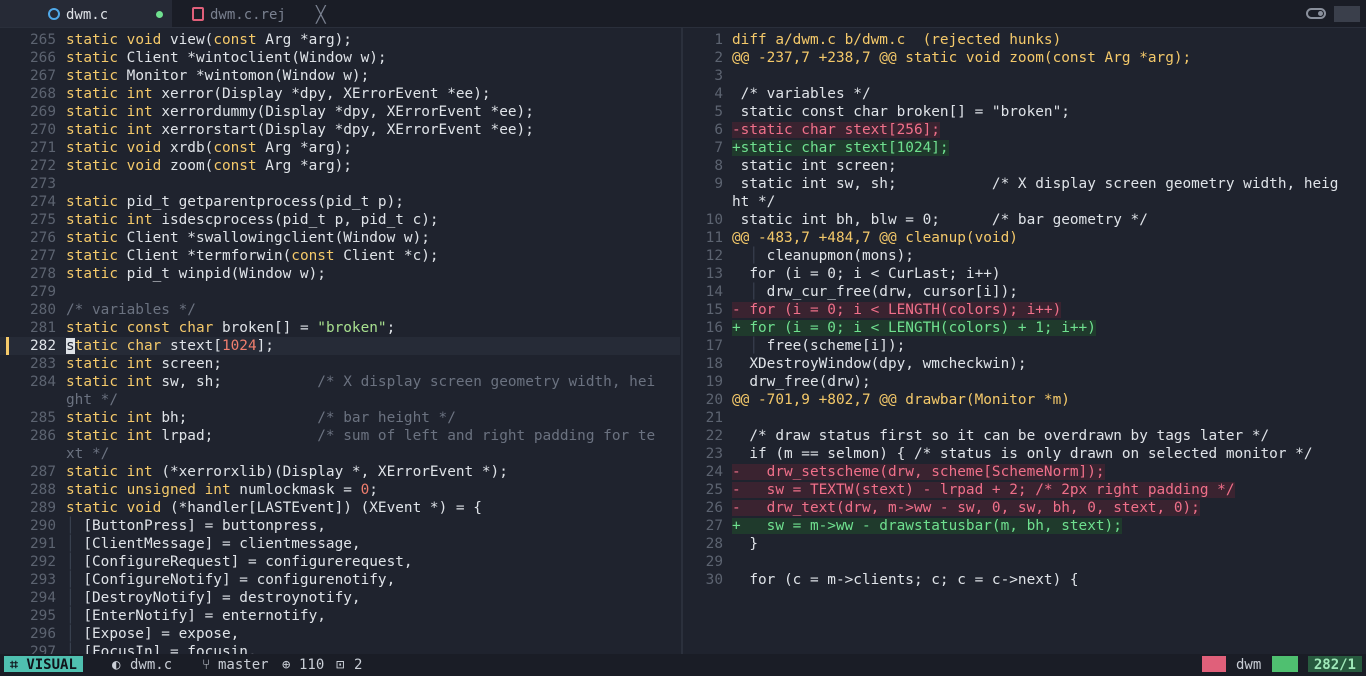 The height and width of the screenshot is (676, 1366). Describe the element at coordinates (718, 148) in the screenshot. I see `line-number: 7` at that location.